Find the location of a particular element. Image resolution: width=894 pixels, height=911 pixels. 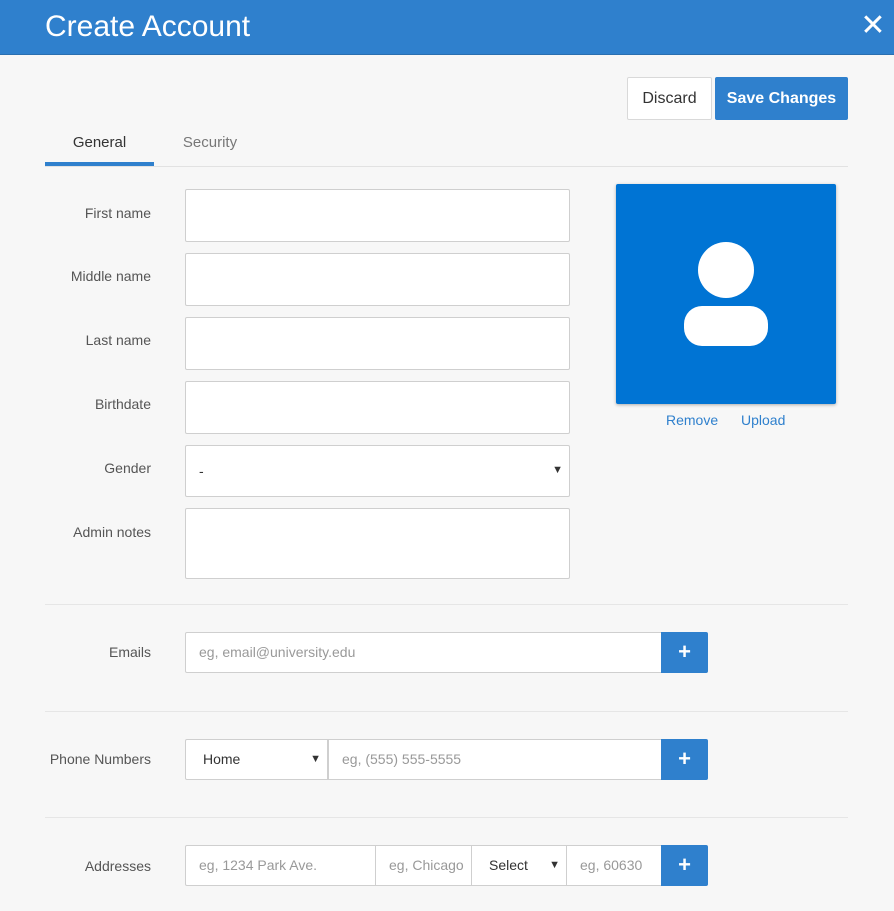

admin-notes-textarea is located at coordinates (377, 543).